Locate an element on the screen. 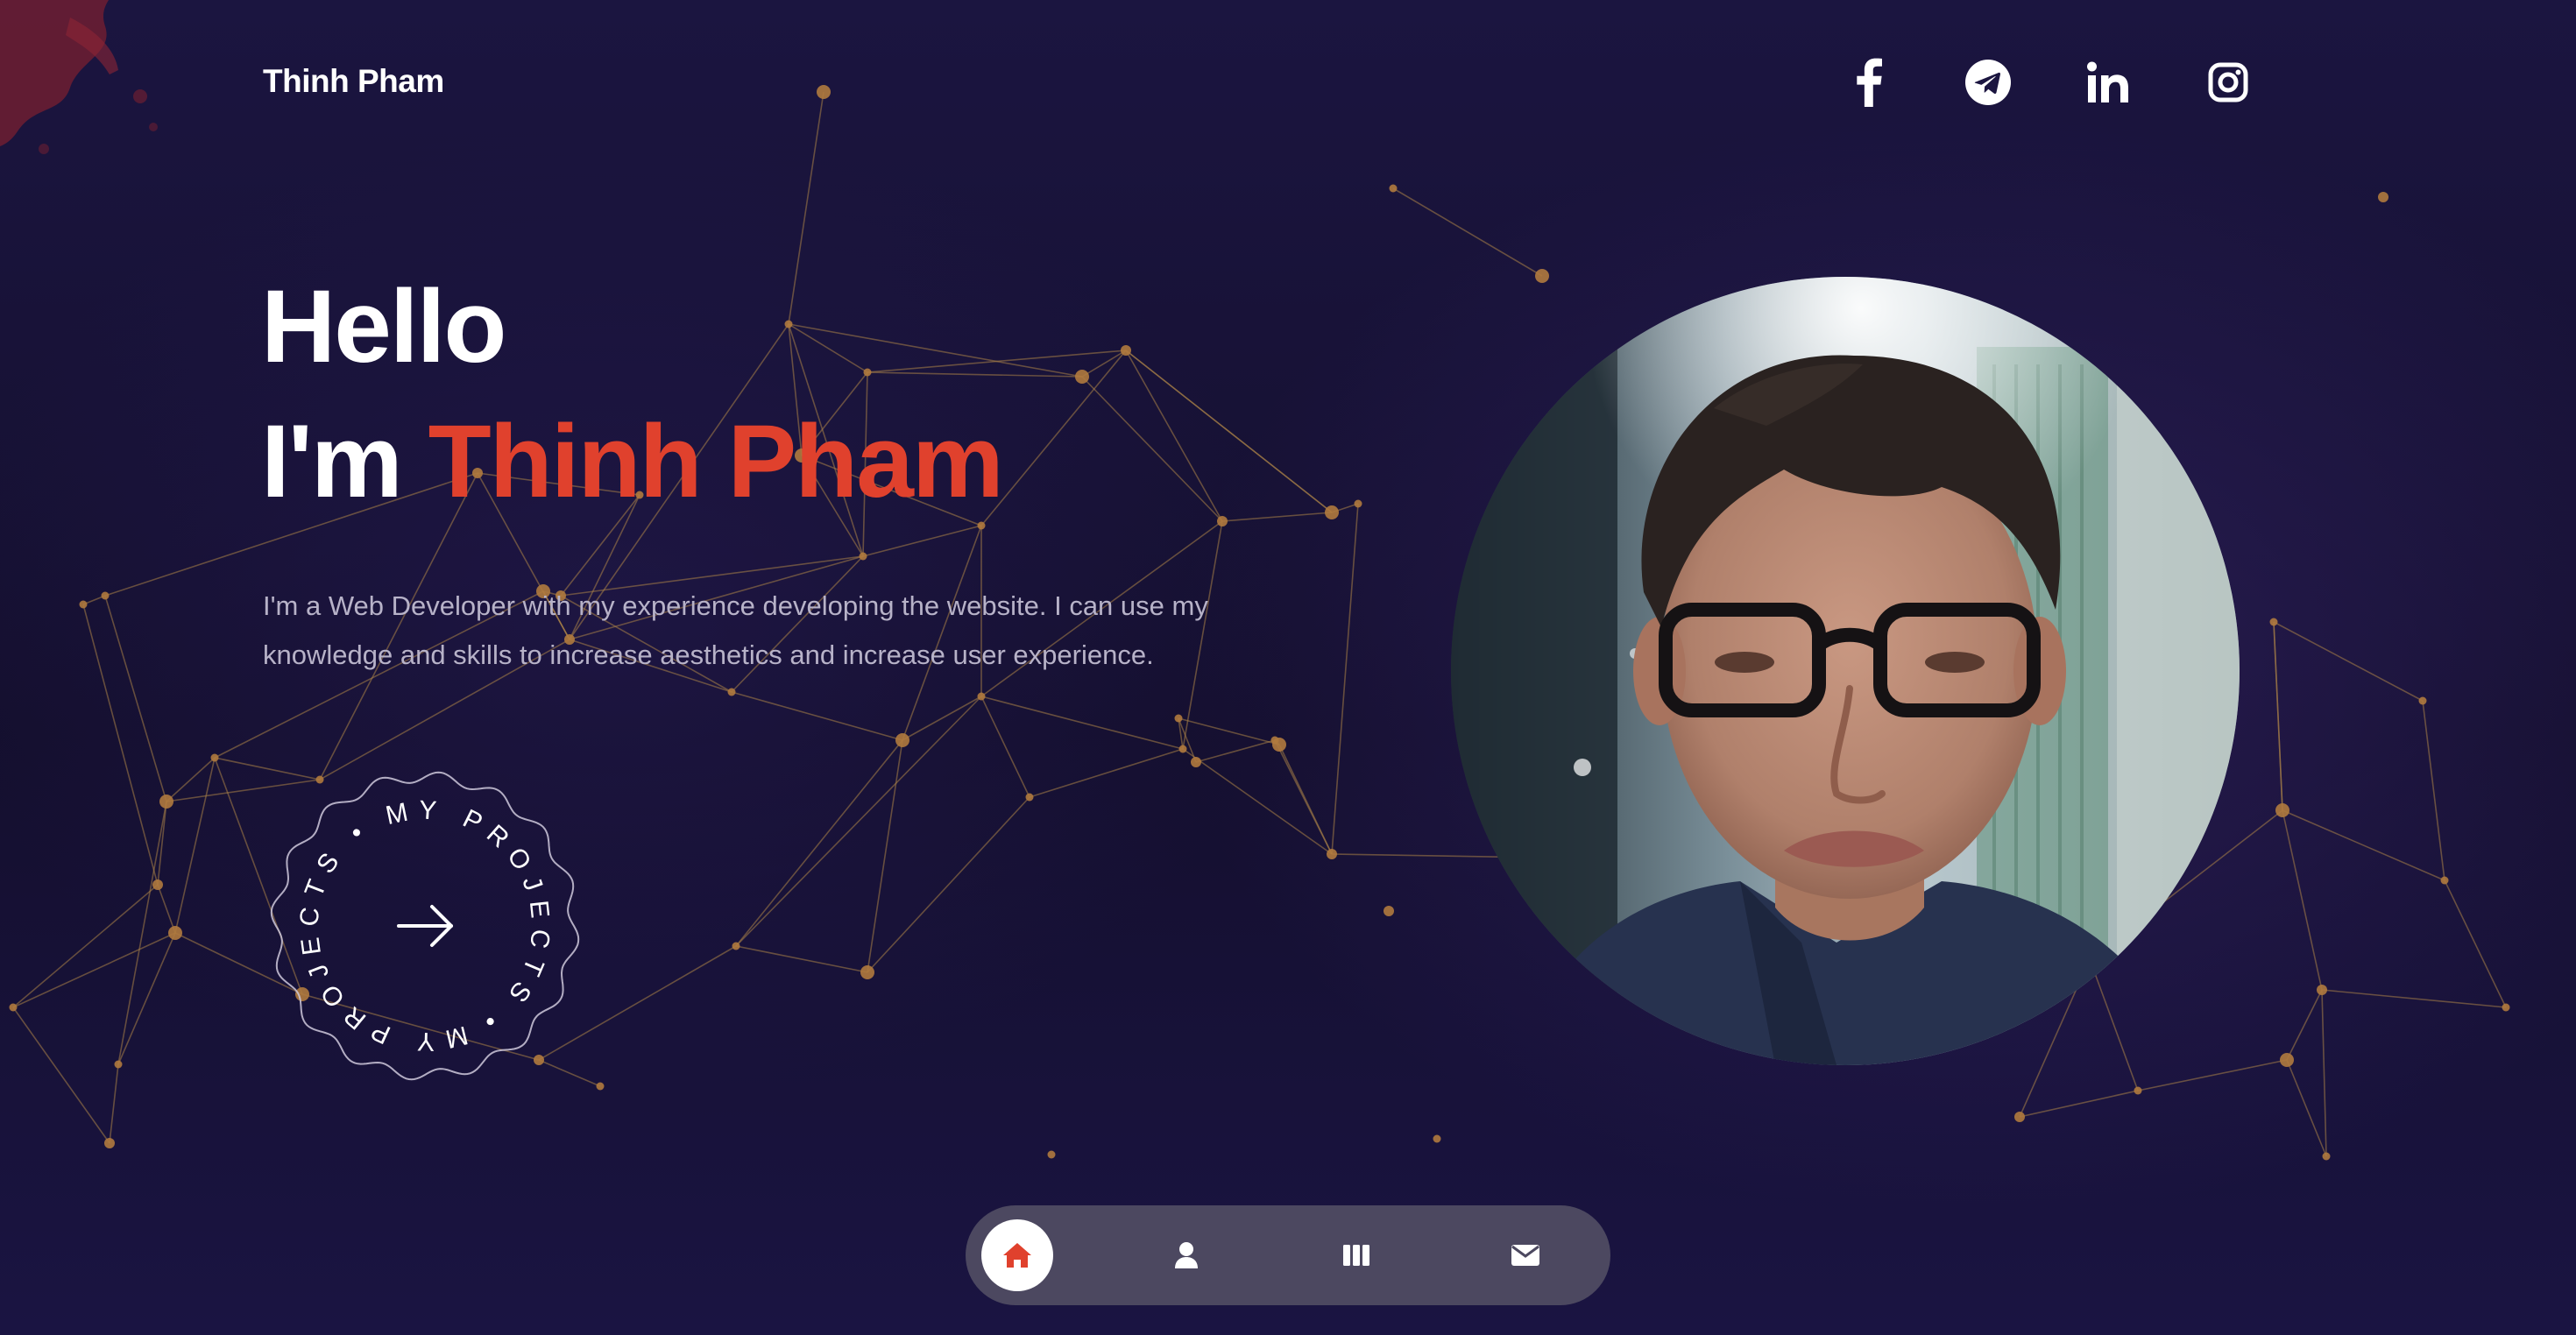 The width and height of the screenshot is (2576, 1335). hero-heading: Hello I'm Thinh Pham is located at coordinates (632, 394).